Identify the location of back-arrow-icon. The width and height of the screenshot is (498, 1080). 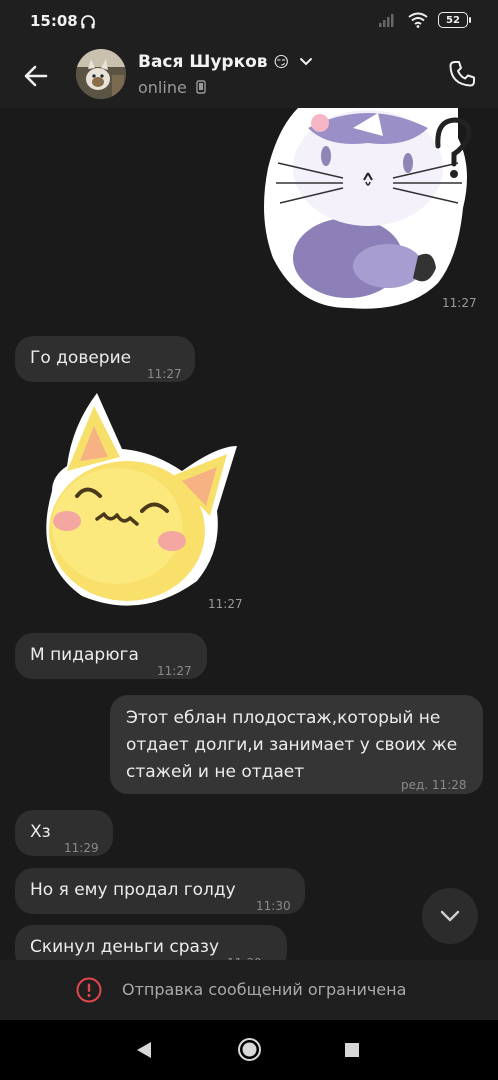
(36, 76).